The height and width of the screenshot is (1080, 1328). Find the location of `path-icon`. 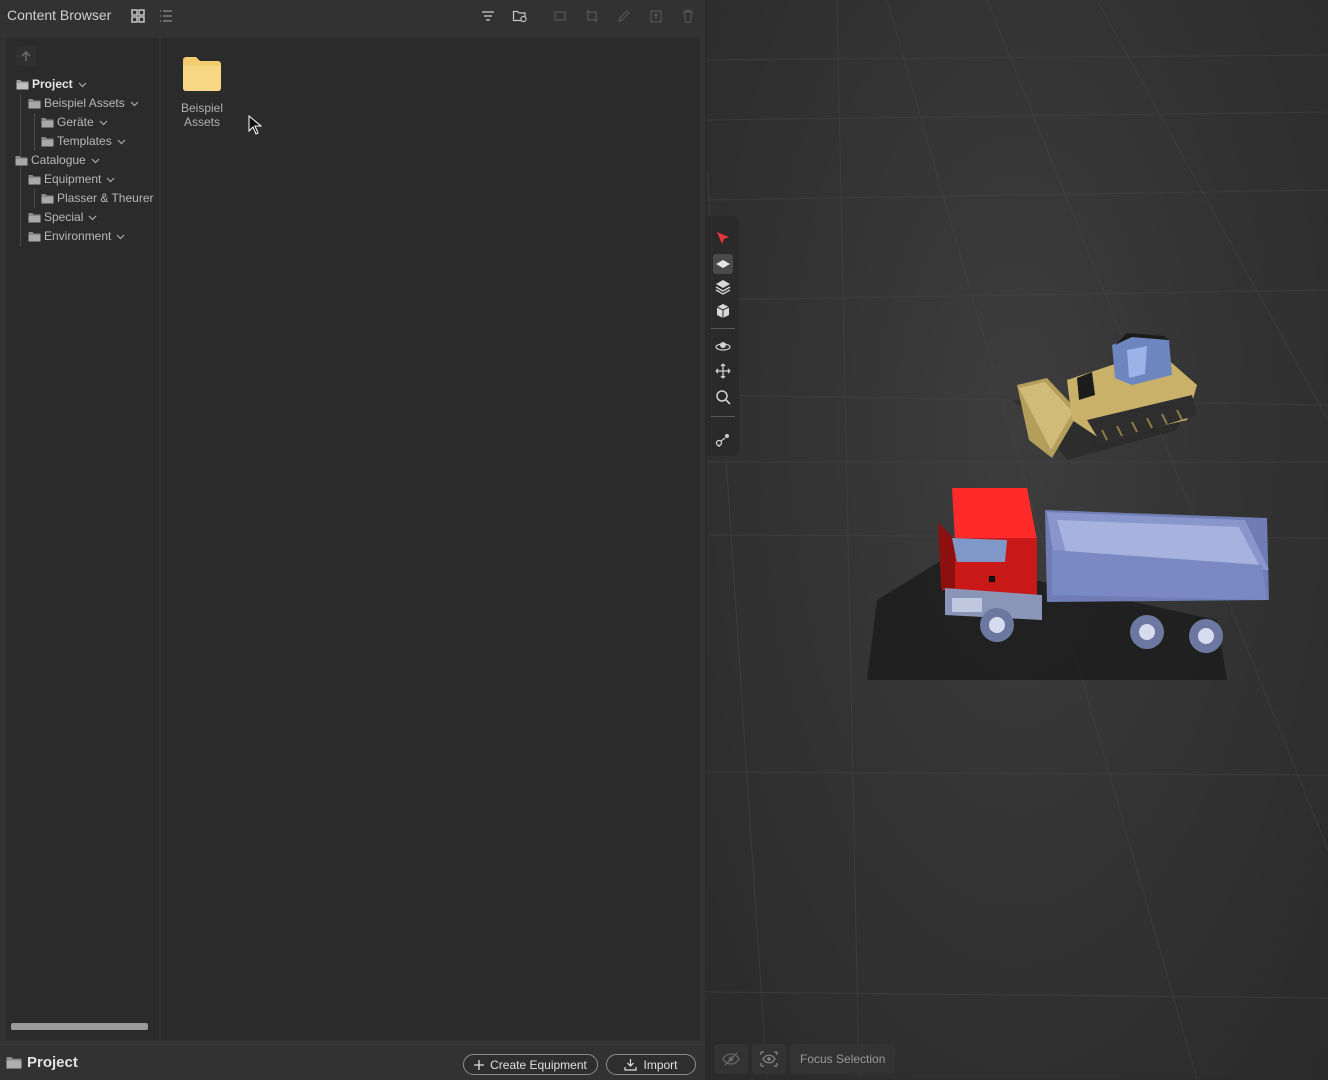

path-icon is located at coordinates (723, 440).